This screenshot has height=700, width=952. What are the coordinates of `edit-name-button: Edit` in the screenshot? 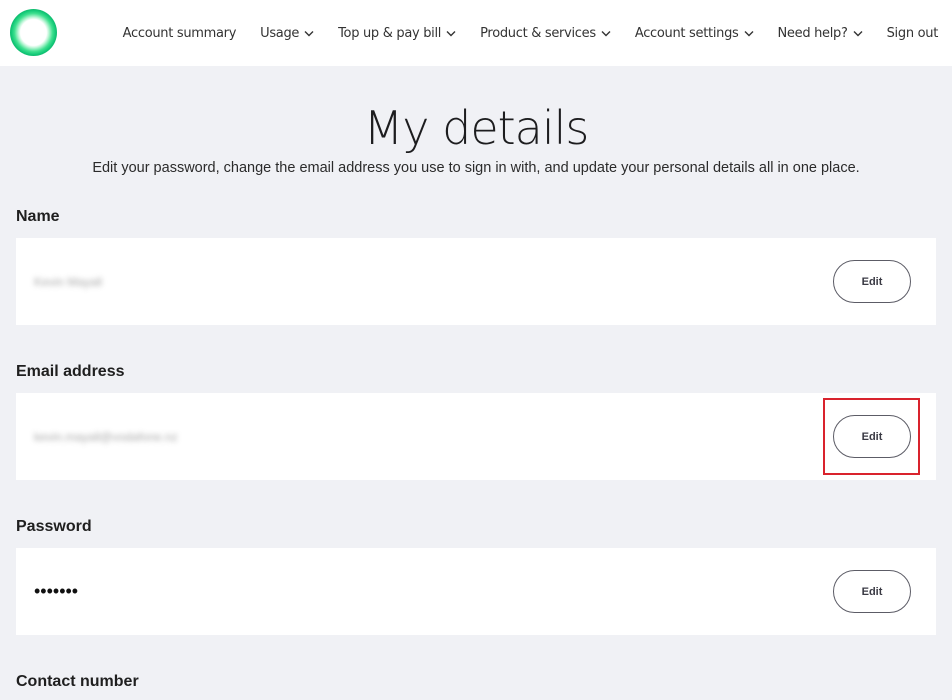 It's located at (872, 281).